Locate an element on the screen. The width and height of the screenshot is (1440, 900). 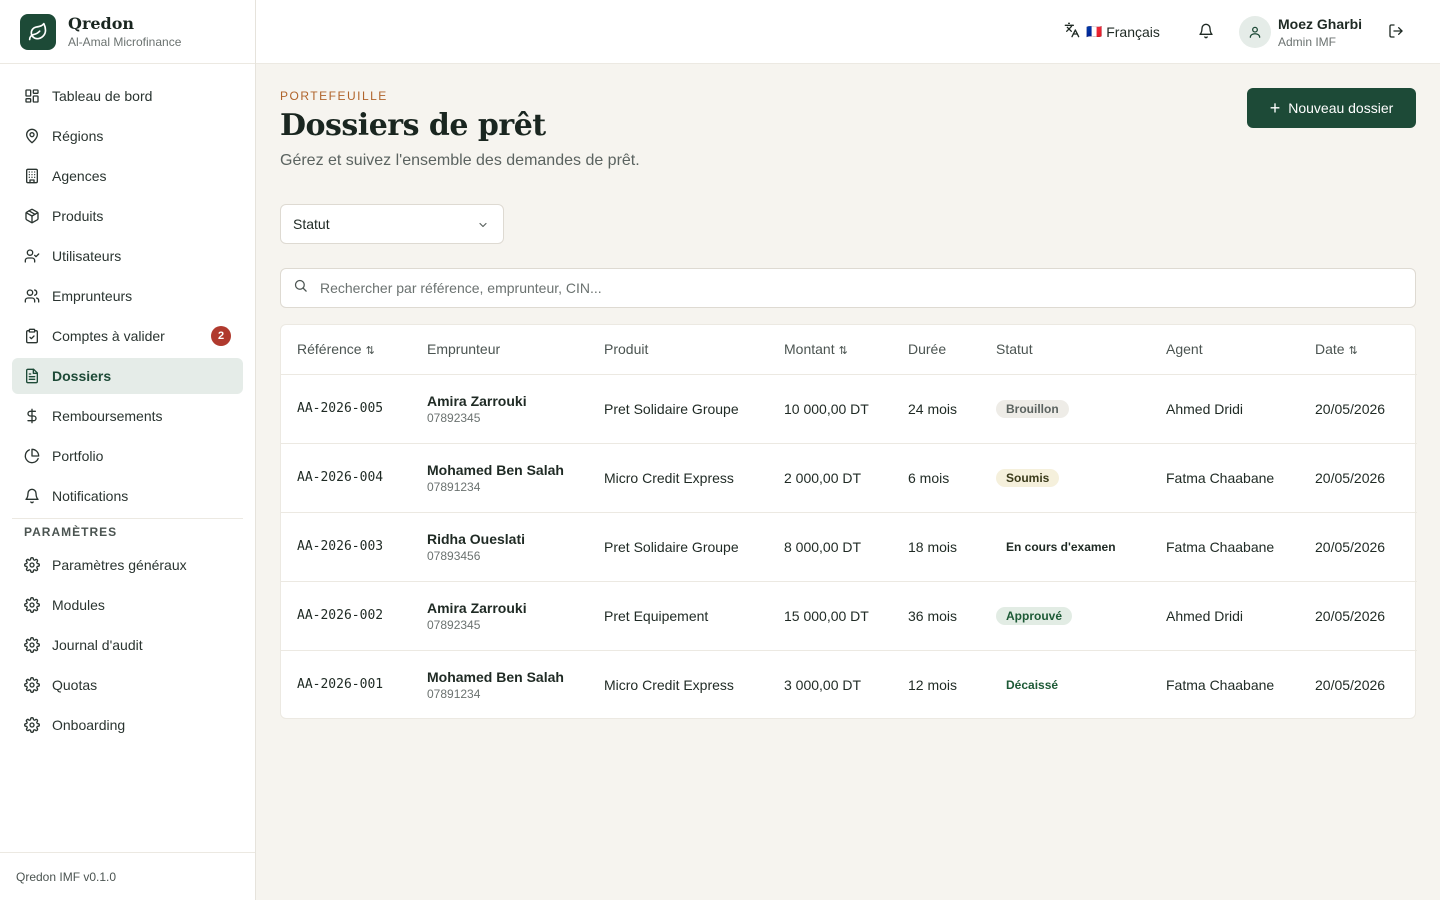
cell-montant: 8 000,00 DT is located at coordinates (823, 546).